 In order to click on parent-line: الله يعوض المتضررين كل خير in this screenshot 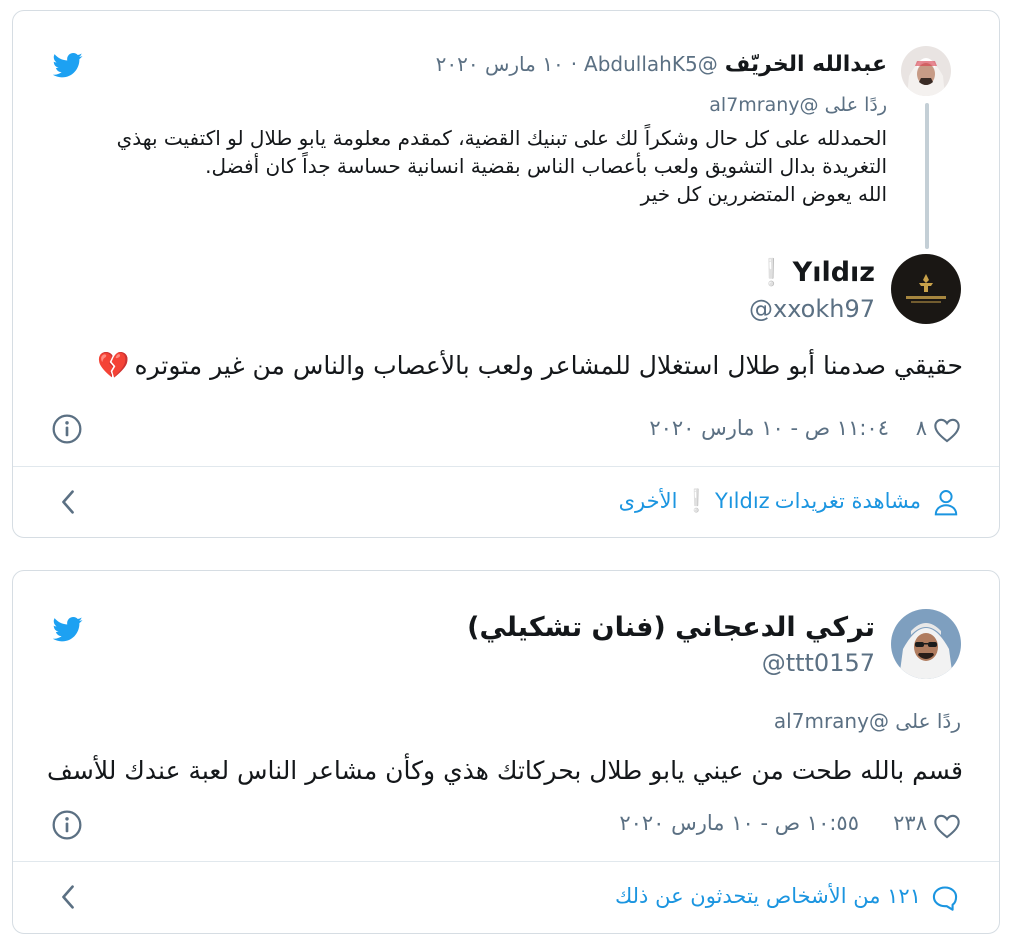, I will do `click(763, 194)`.